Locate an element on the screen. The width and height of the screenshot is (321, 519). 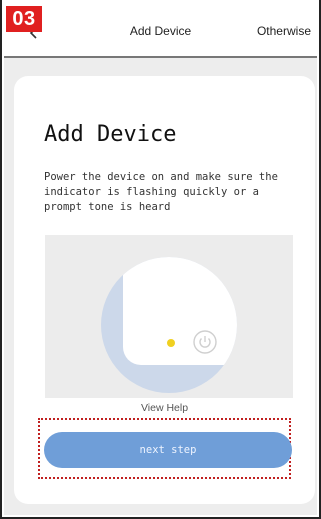
device-circle is located at coordinates (169, 325).